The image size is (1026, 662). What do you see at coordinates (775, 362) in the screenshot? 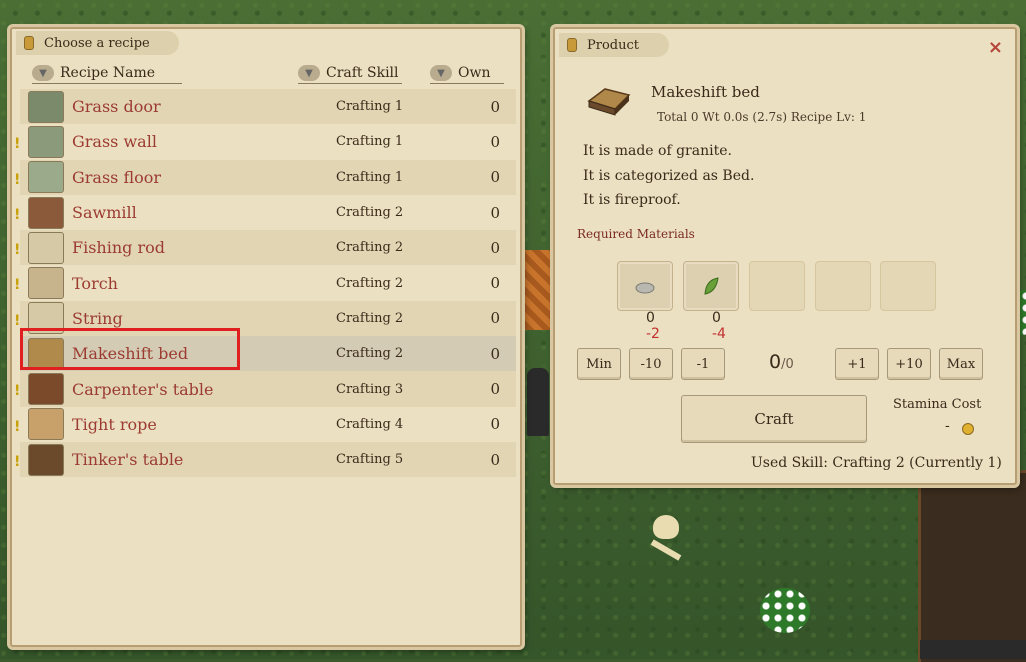
I see `quantity-value: 0` at bounding box center [775, 362].